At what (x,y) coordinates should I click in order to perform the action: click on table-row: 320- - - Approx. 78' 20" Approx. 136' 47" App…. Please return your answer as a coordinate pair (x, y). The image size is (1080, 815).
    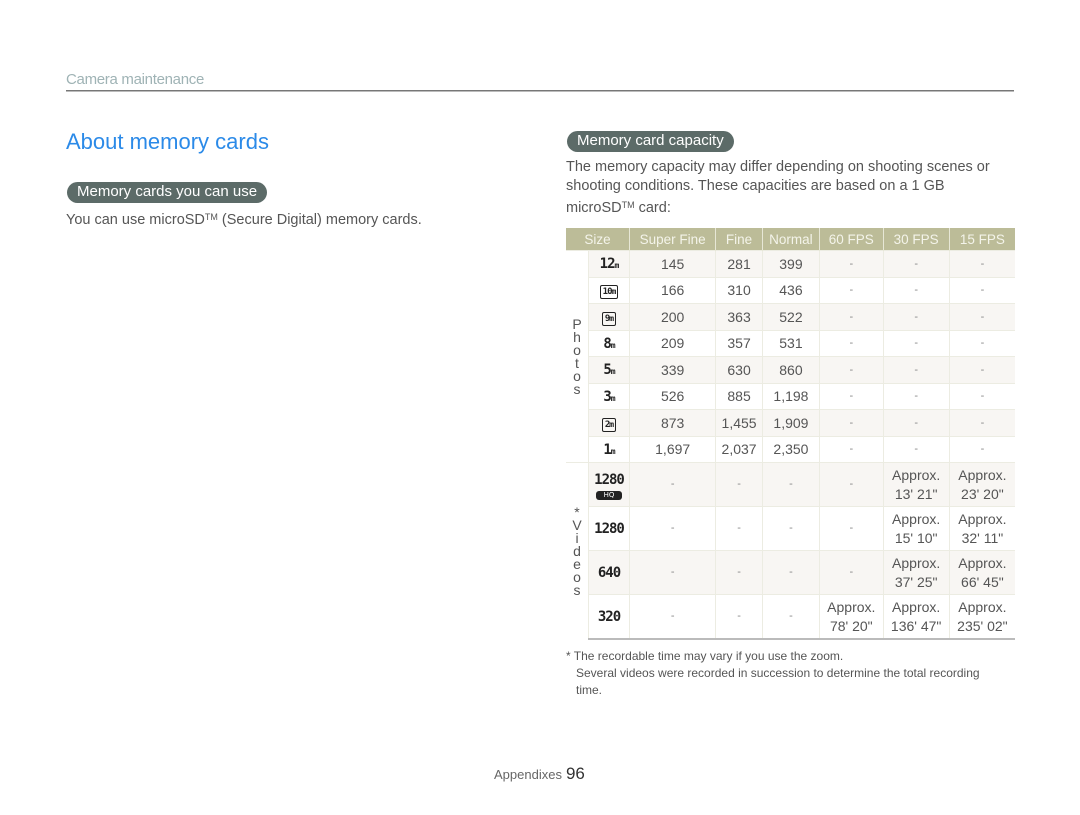
    Looking at the image, I should click on (790, 617).